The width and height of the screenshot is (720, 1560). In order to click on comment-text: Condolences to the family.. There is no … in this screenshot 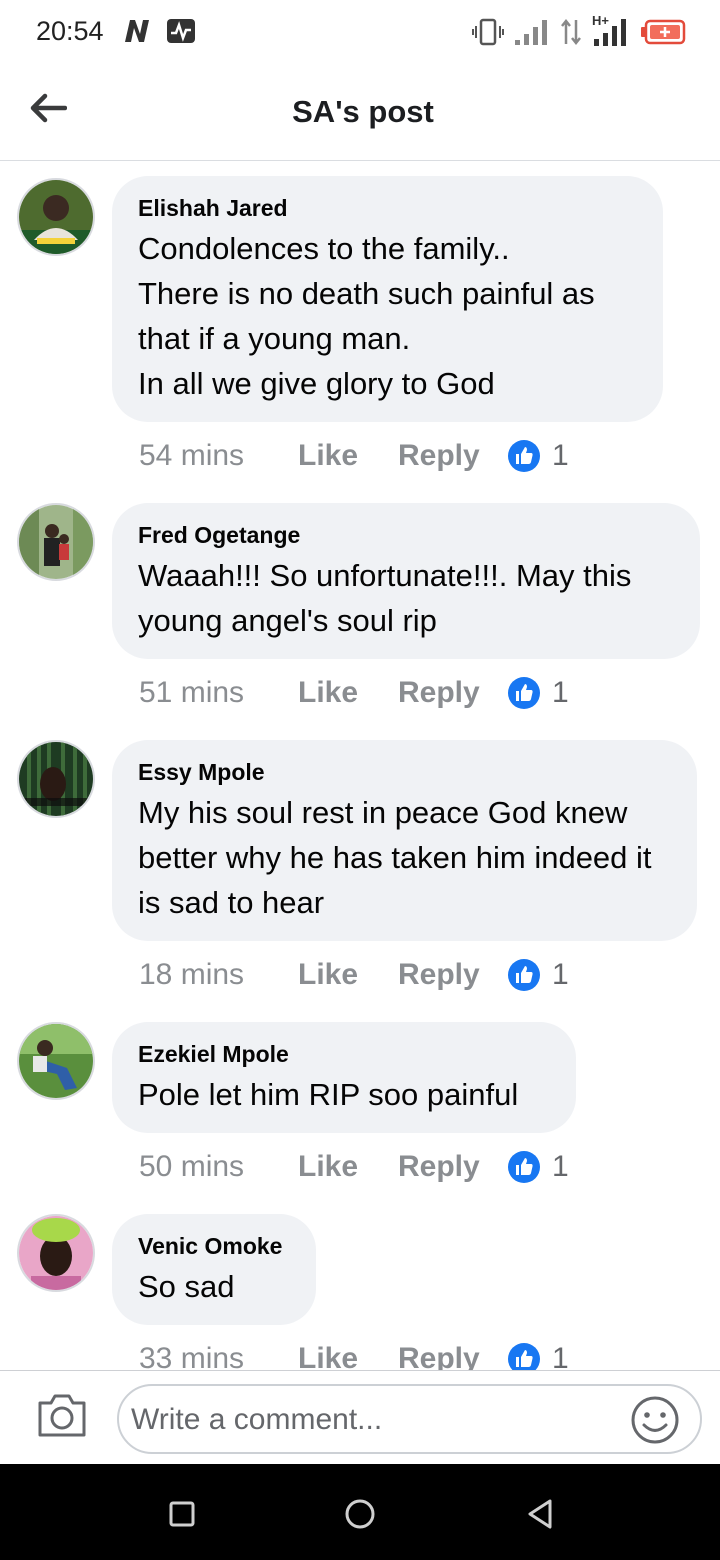, I will do `click(366, 316)`.